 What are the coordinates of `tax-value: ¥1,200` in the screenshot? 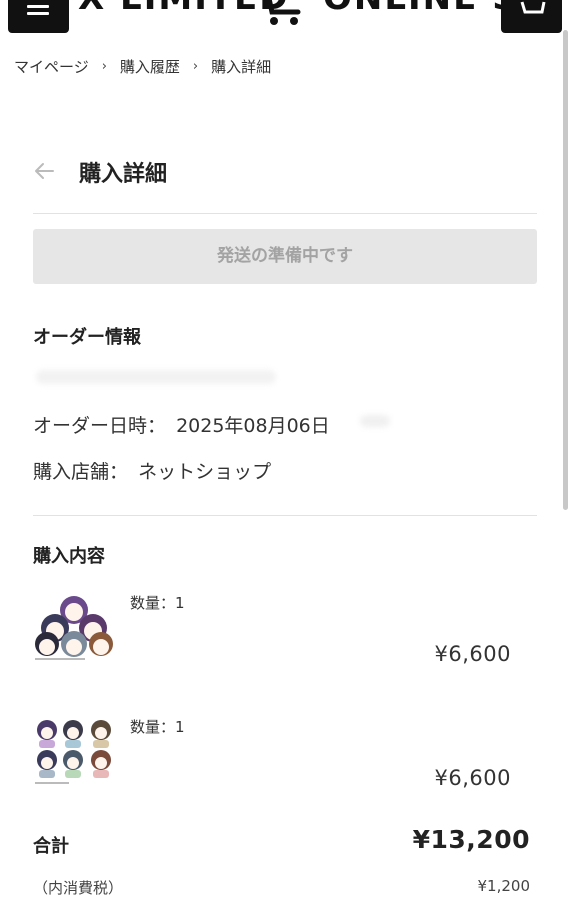 It's located at (504, 886).